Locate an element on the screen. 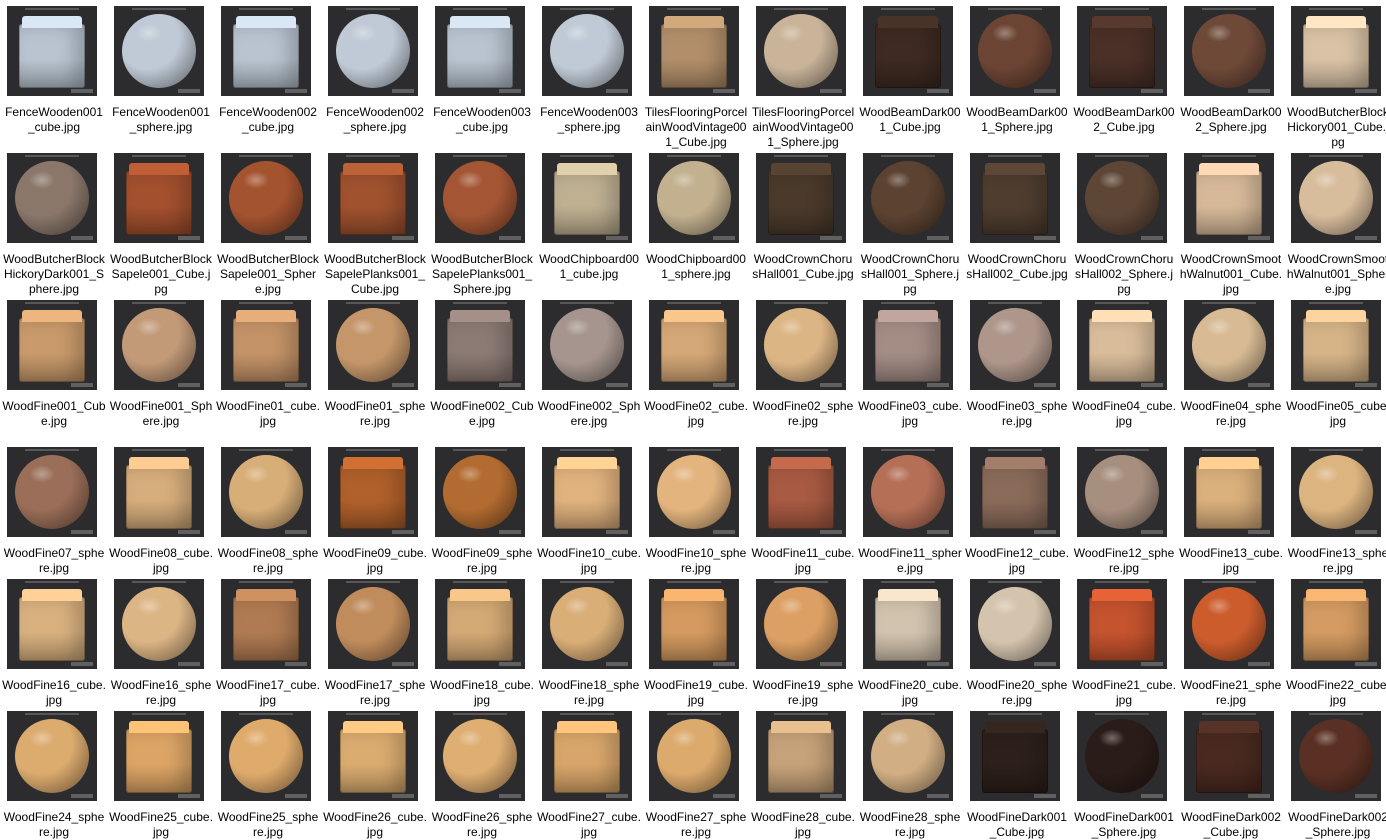  file-name-label: WoodButcherBlockHickory001_Cube.jpg is located at coordinates (1336, 127).